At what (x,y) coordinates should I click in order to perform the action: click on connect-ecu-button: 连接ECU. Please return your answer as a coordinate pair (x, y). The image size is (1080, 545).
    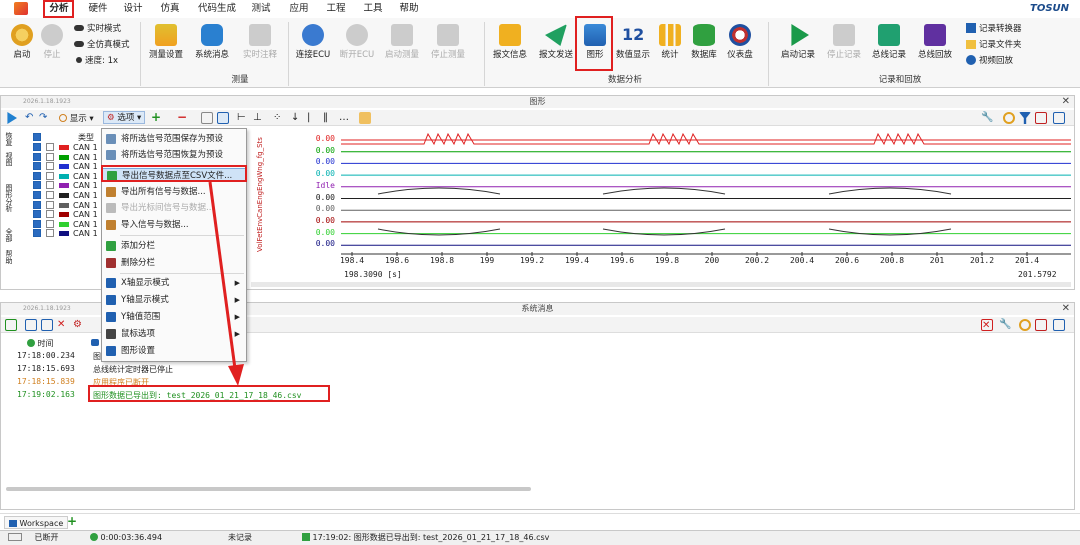
    Looking at the image, I should click on (313, 42).